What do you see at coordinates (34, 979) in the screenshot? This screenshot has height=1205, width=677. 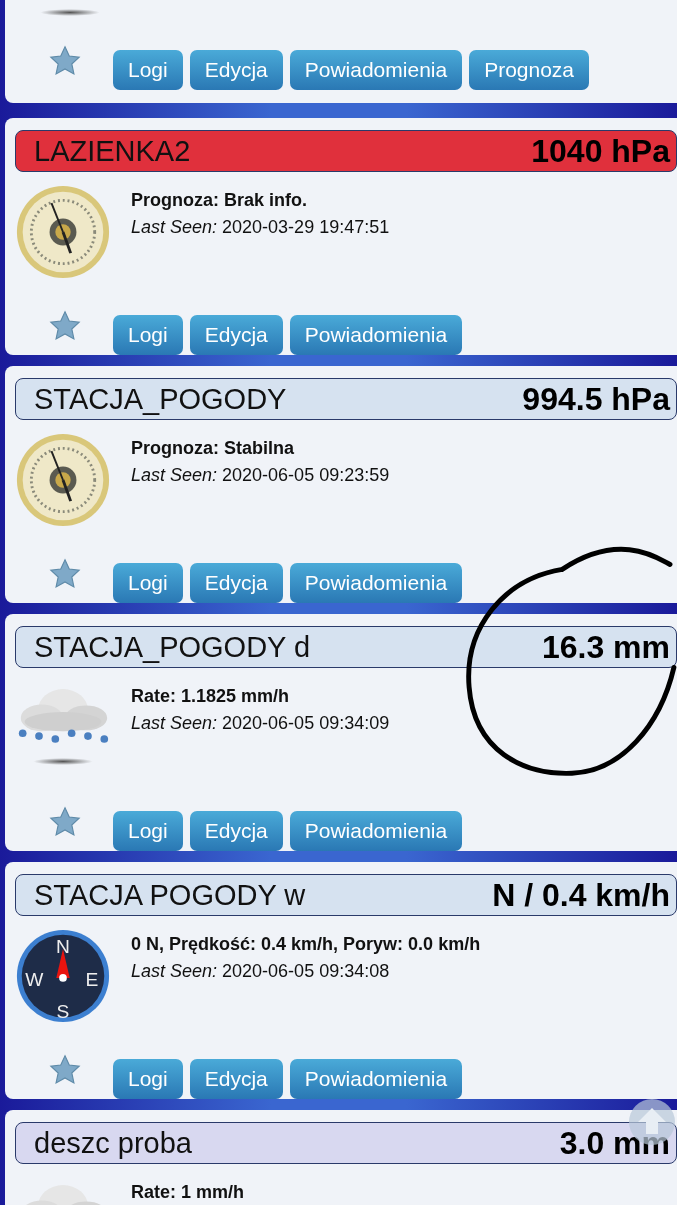 I see `compass-letter: W` at bounding box center [34, 979].